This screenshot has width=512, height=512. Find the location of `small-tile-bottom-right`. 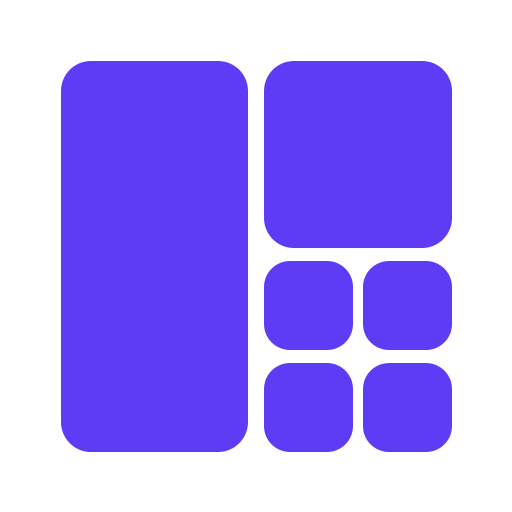

small-tile-bottom-right is located at coordinates (407, 407).